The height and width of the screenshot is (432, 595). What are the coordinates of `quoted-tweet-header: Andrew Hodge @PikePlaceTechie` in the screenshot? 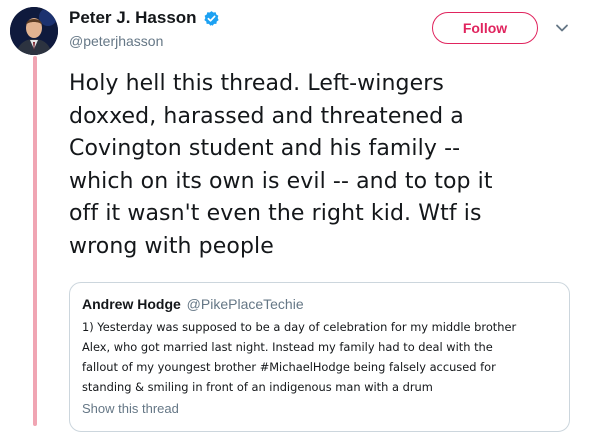 It's located at (193, 304).